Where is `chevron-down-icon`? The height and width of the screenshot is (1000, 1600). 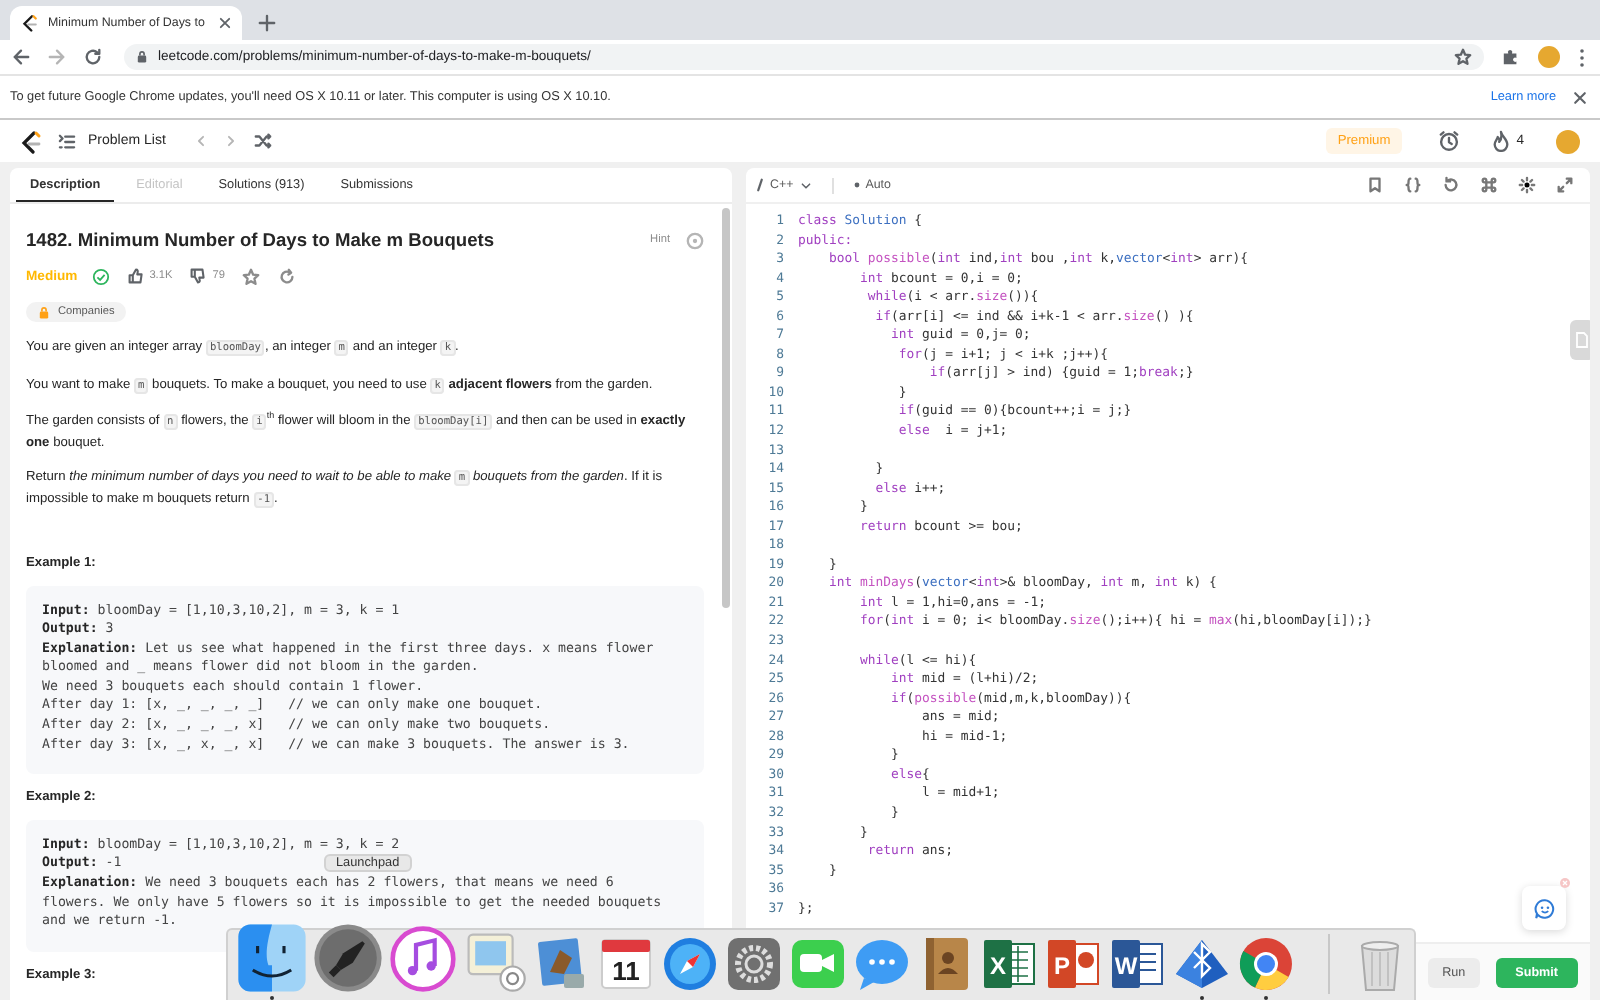 chevron-down-icon is located at coordinates (805, 185).